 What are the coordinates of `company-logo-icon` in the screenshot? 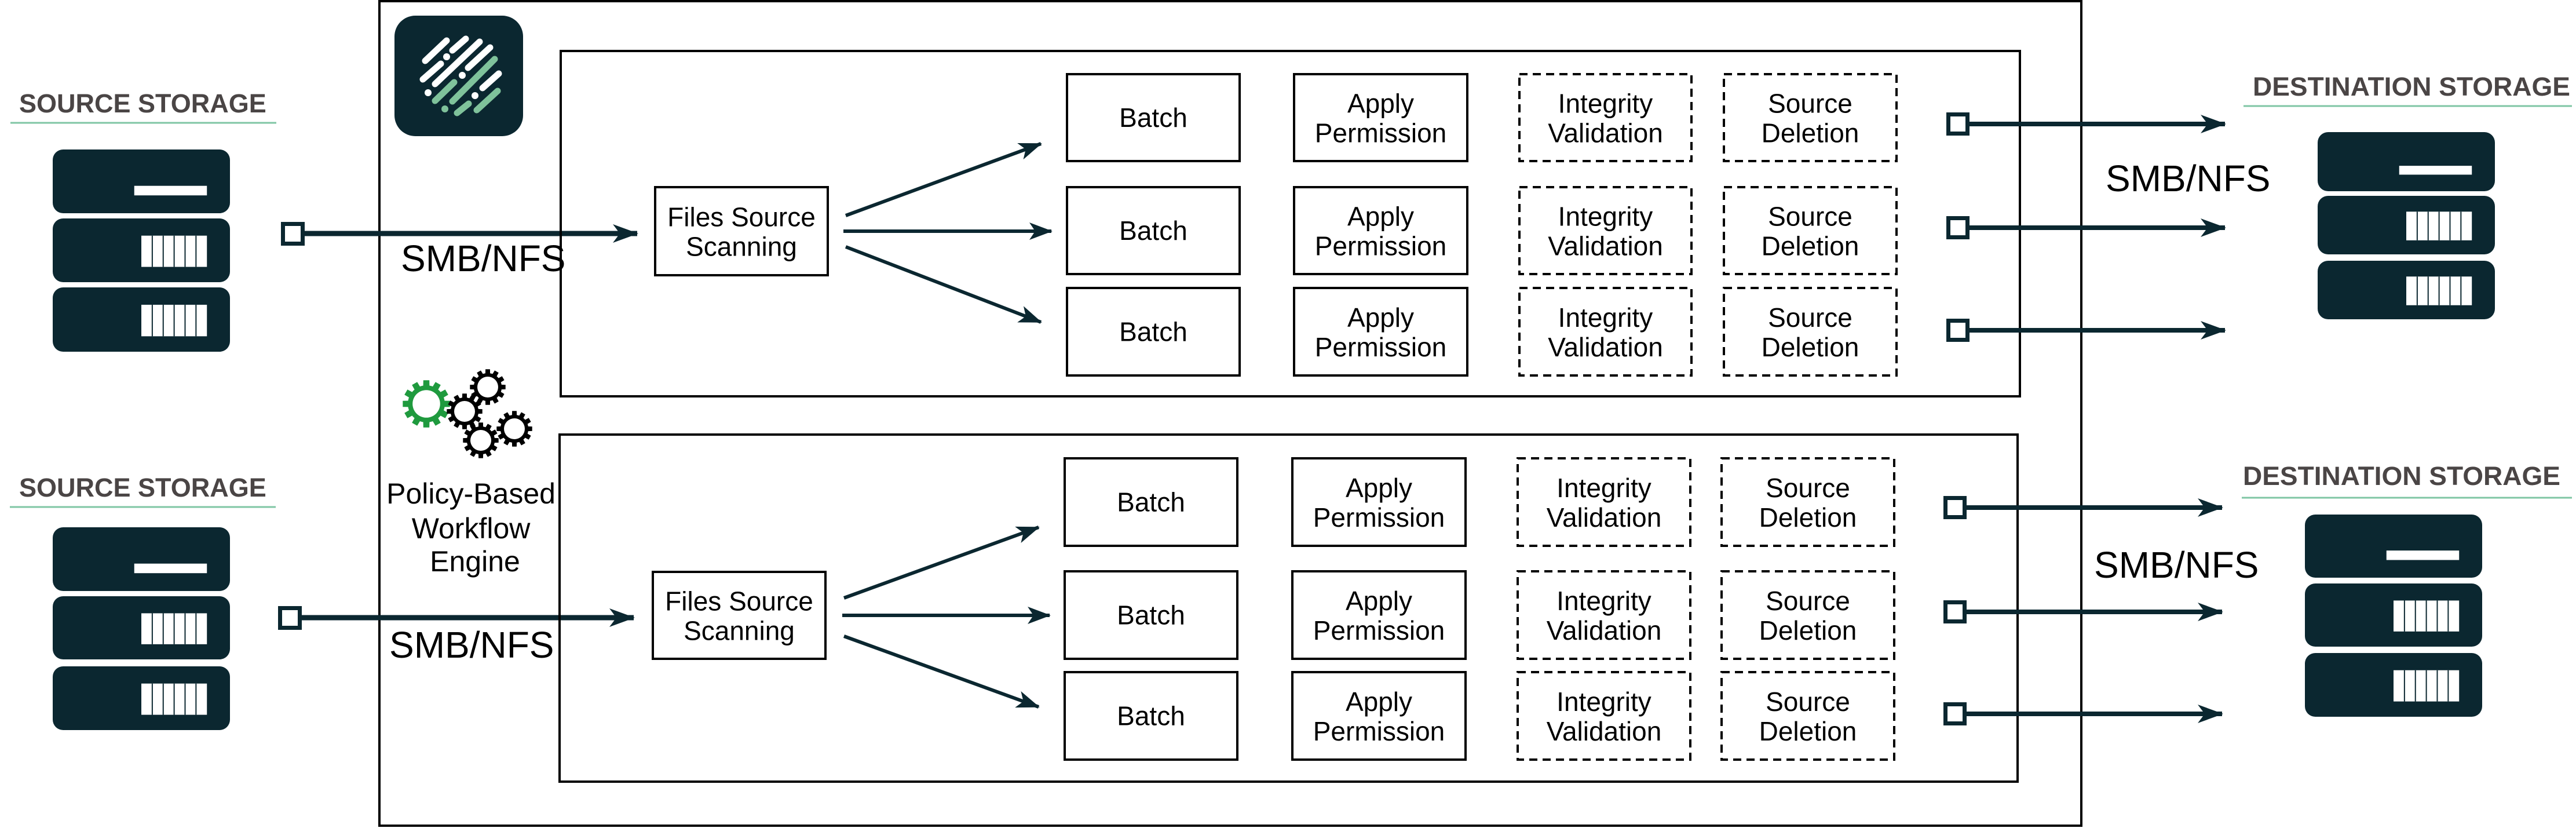 It's located at (458, 76).